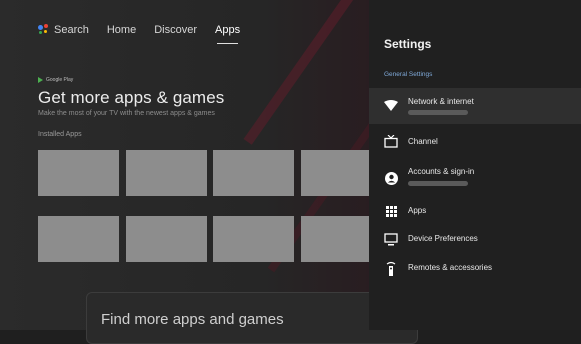  I want to click on display-icon, so click(391, 239).